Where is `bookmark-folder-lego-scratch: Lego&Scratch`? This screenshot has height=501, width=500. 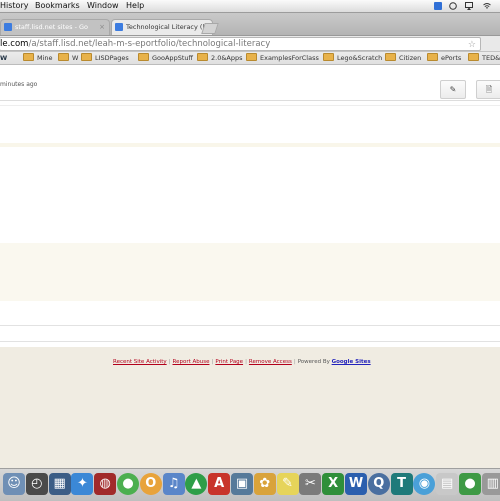
bookmark-folder-lego-scratch: Lego&Scratch is located at coordinates (352, 58).